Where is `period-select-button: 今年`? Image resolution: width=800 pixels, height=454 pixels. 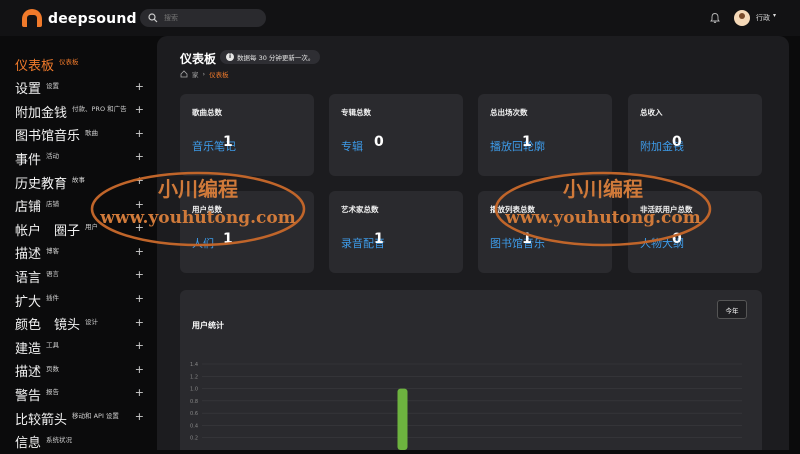 period-select-button: 今年 is located at coordinates (732, 309).